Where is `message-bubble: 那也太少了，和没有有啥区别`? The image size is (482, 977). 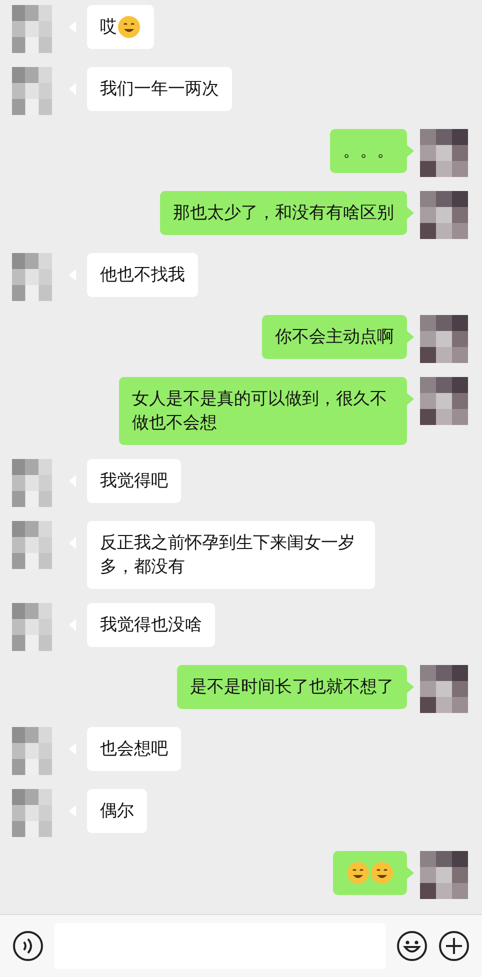 message-bubble: 那也太少了，和没有有啥区别 is located at coordinates (283, 213).